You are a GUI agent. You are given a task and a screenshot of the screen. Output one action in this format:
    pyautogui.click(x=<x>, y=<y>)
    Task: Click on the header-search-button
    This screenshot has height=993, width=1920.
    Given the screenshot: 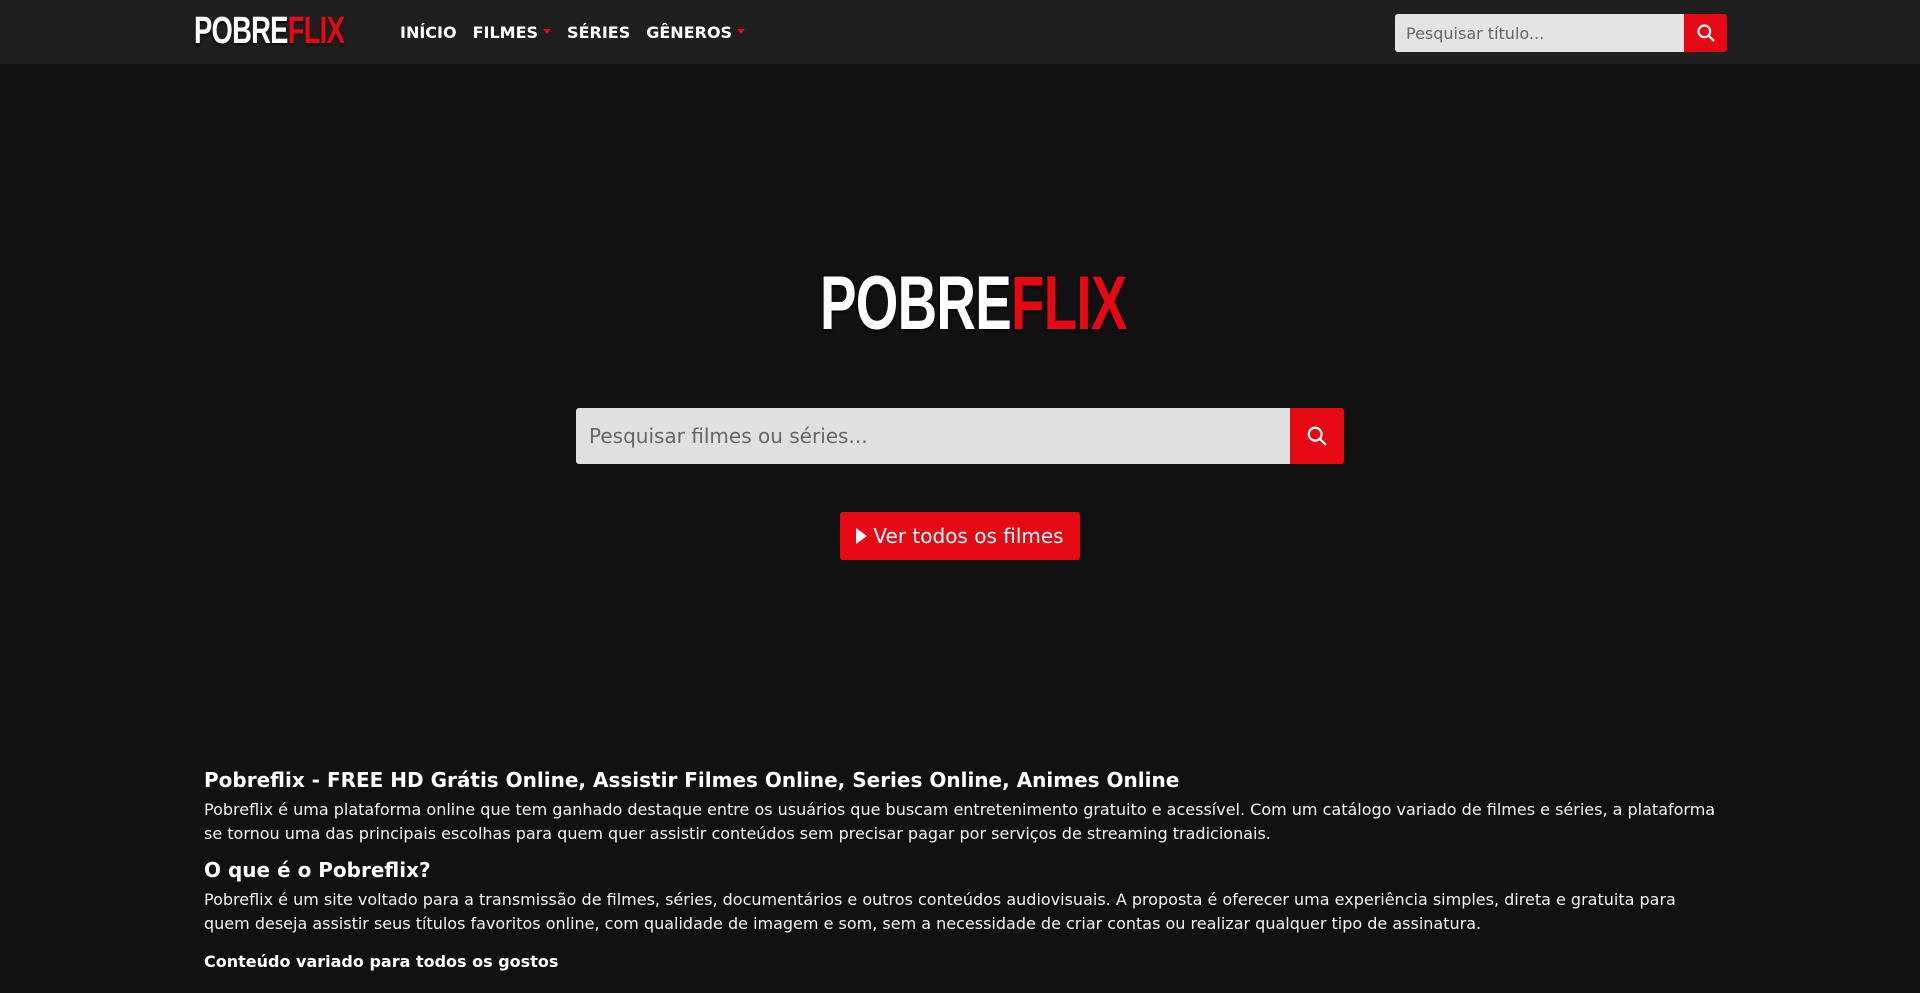 What is the action you would take?
    pyautogui.click(x=1705, y=33)
    